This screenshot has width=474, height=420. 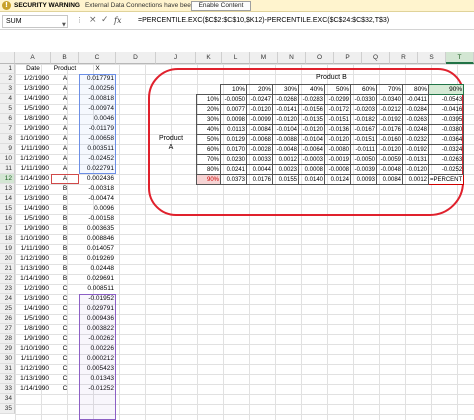 I want to click on matrix-cell: -0.0284, so click(x=415, y=109).